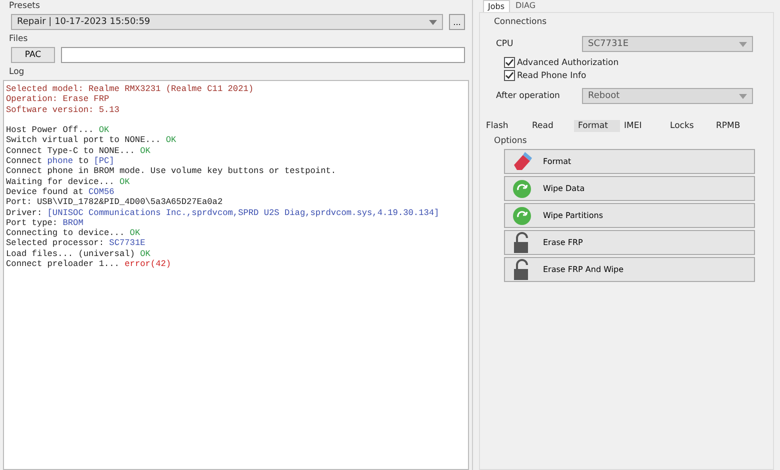 This screenshot has width=780, height=470. What do you see at coordinates (60, 161) in the screenshot?
I see `log-line: Connect phone to [PC]` at bounding box center [60, 161].